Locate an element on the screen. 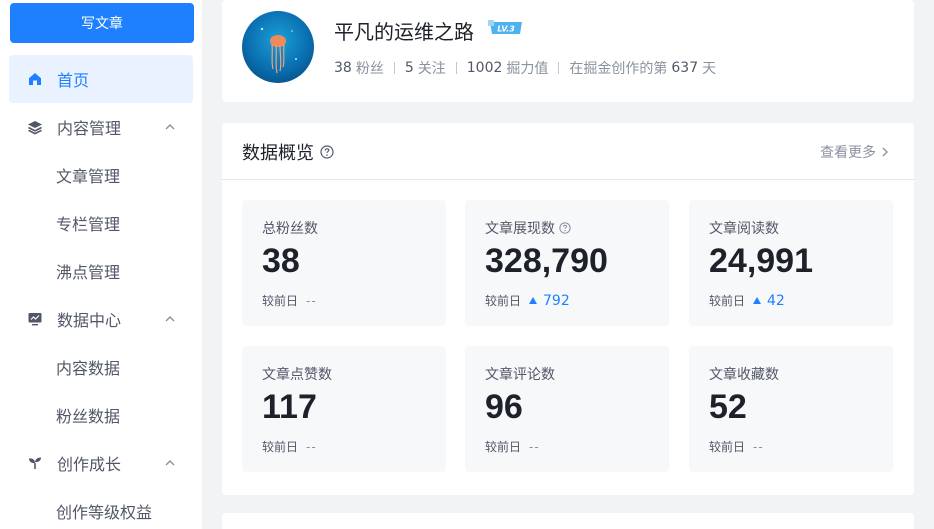 The height and width of the screenshot is (529, 934). metric-article-likes: 文章点赞数 117 较前日 -- is located at coordinates (344, 409).